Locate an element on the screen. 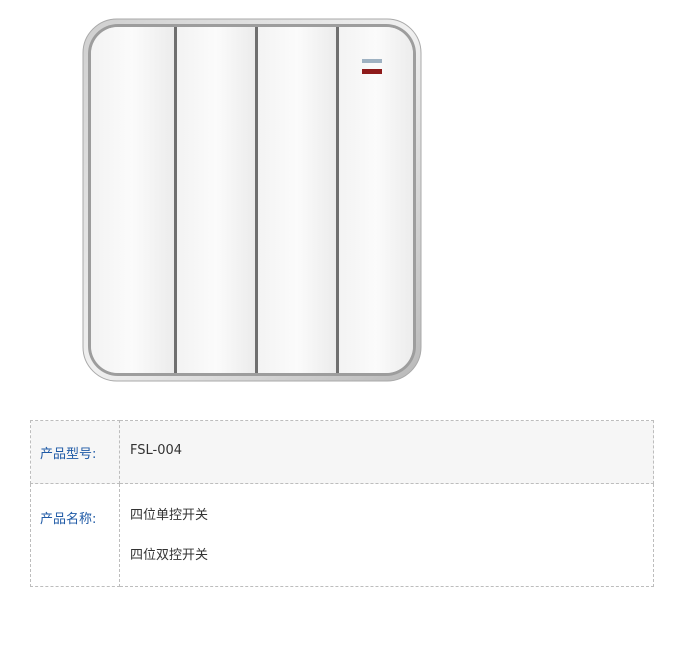 This screenshot has width=700, height=660. name-label: 产品名称: is located at coordinates (68, 519).